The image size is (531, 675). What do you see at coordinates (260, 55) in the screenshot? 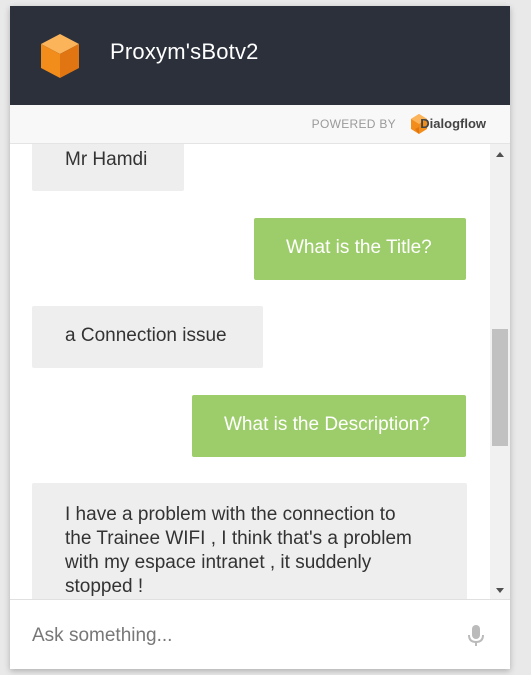
I see `chat-header: Proxym'sBotv2` at bounding box center [260, 55].